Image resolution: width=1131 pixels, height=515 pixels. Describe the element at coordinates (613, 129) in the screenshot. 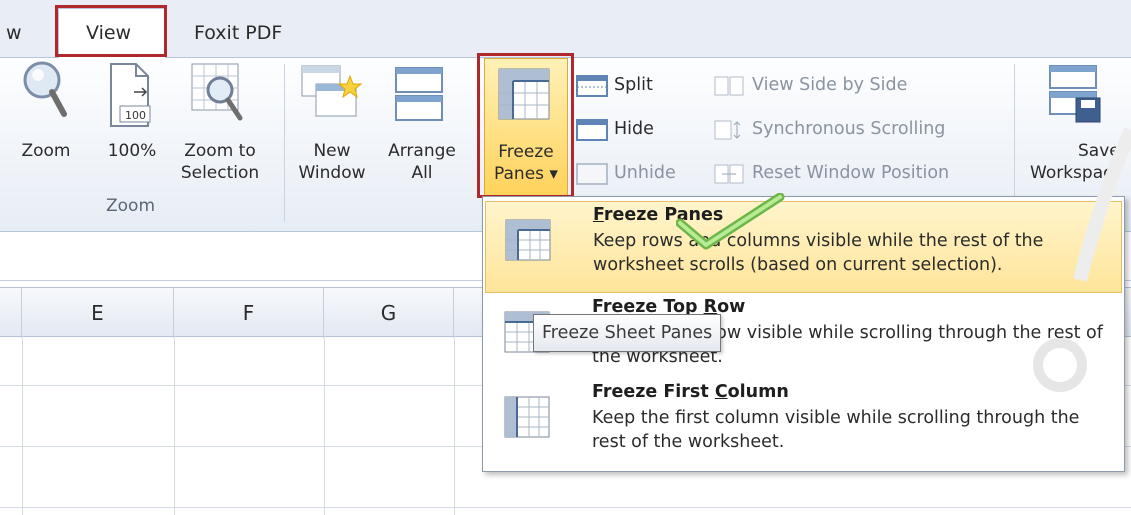

I see `hide-button: Hide` at that location.